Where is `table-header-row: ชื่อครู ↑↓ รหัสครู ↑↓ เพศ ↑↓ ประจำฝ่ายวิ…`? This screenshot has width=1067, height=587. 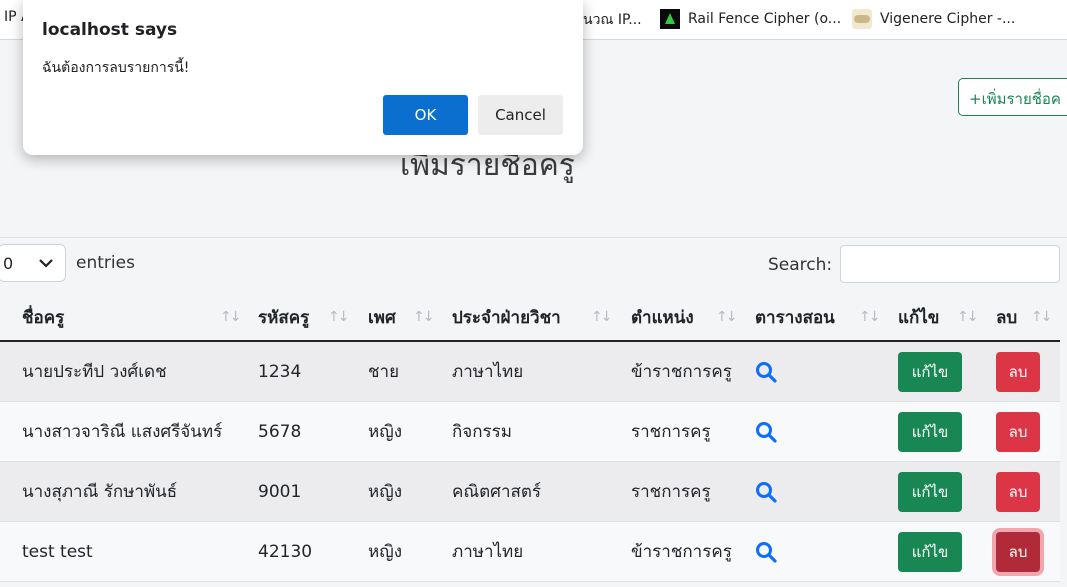 table-header-row: ชื่อครู ↑↓ รหัสครู ↑↓ เพศ ↑↓ ประจำฝ่ายวิ… is located at coordinates (530, 318).